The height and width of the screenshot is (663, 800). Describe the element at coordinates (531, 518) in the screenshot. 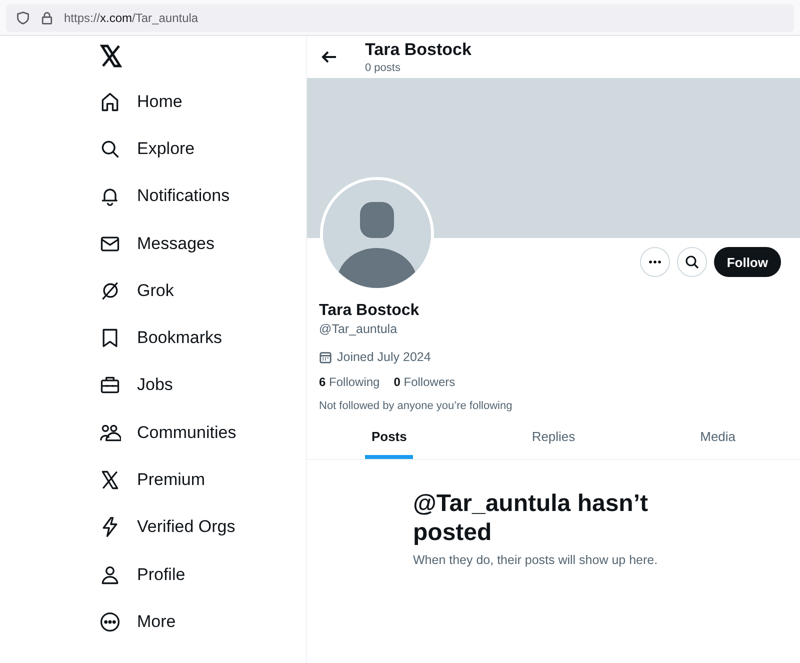

I see `empty-title: @Tar_auntula hasn’t posted` at that location.